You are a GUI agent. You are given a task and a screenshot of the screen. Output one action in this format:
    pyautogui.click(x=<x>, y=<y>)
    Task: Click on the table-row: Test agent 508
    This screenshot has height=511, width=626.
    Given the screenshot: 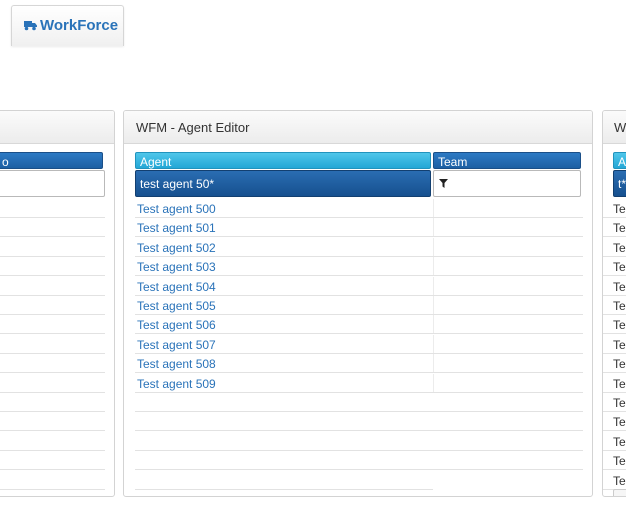 What is the action you would take?
    pyautogui.click(x=359, y=364)
    